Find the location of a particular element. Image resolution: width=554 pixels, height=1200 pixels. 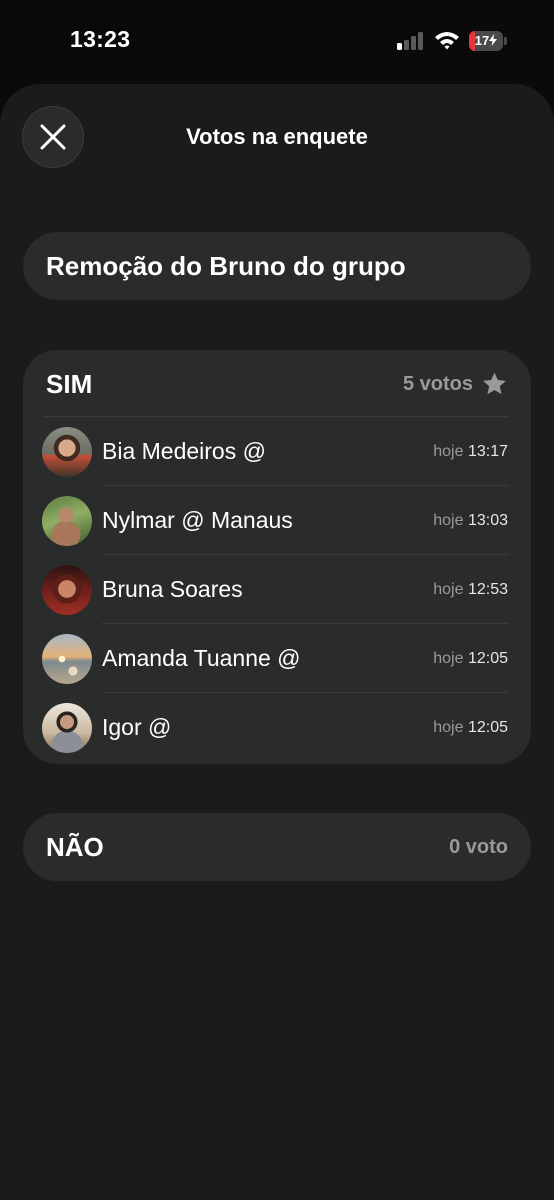

voter-row: Amanda Tuanne @ hoje 12:05 is located at coordinates (277, 658).